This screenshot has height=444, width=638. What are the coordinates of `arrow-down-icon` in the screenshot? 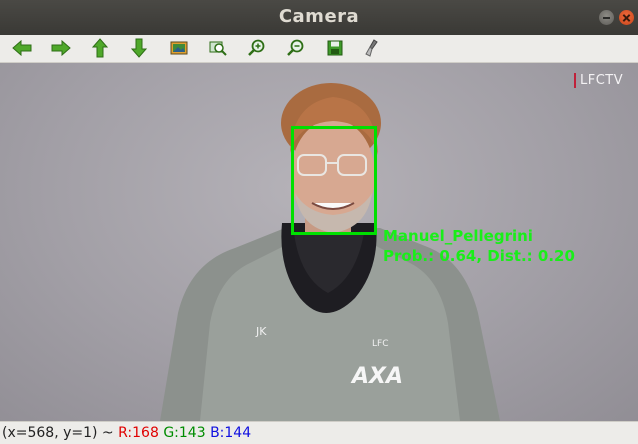 It's located at (139, 48).